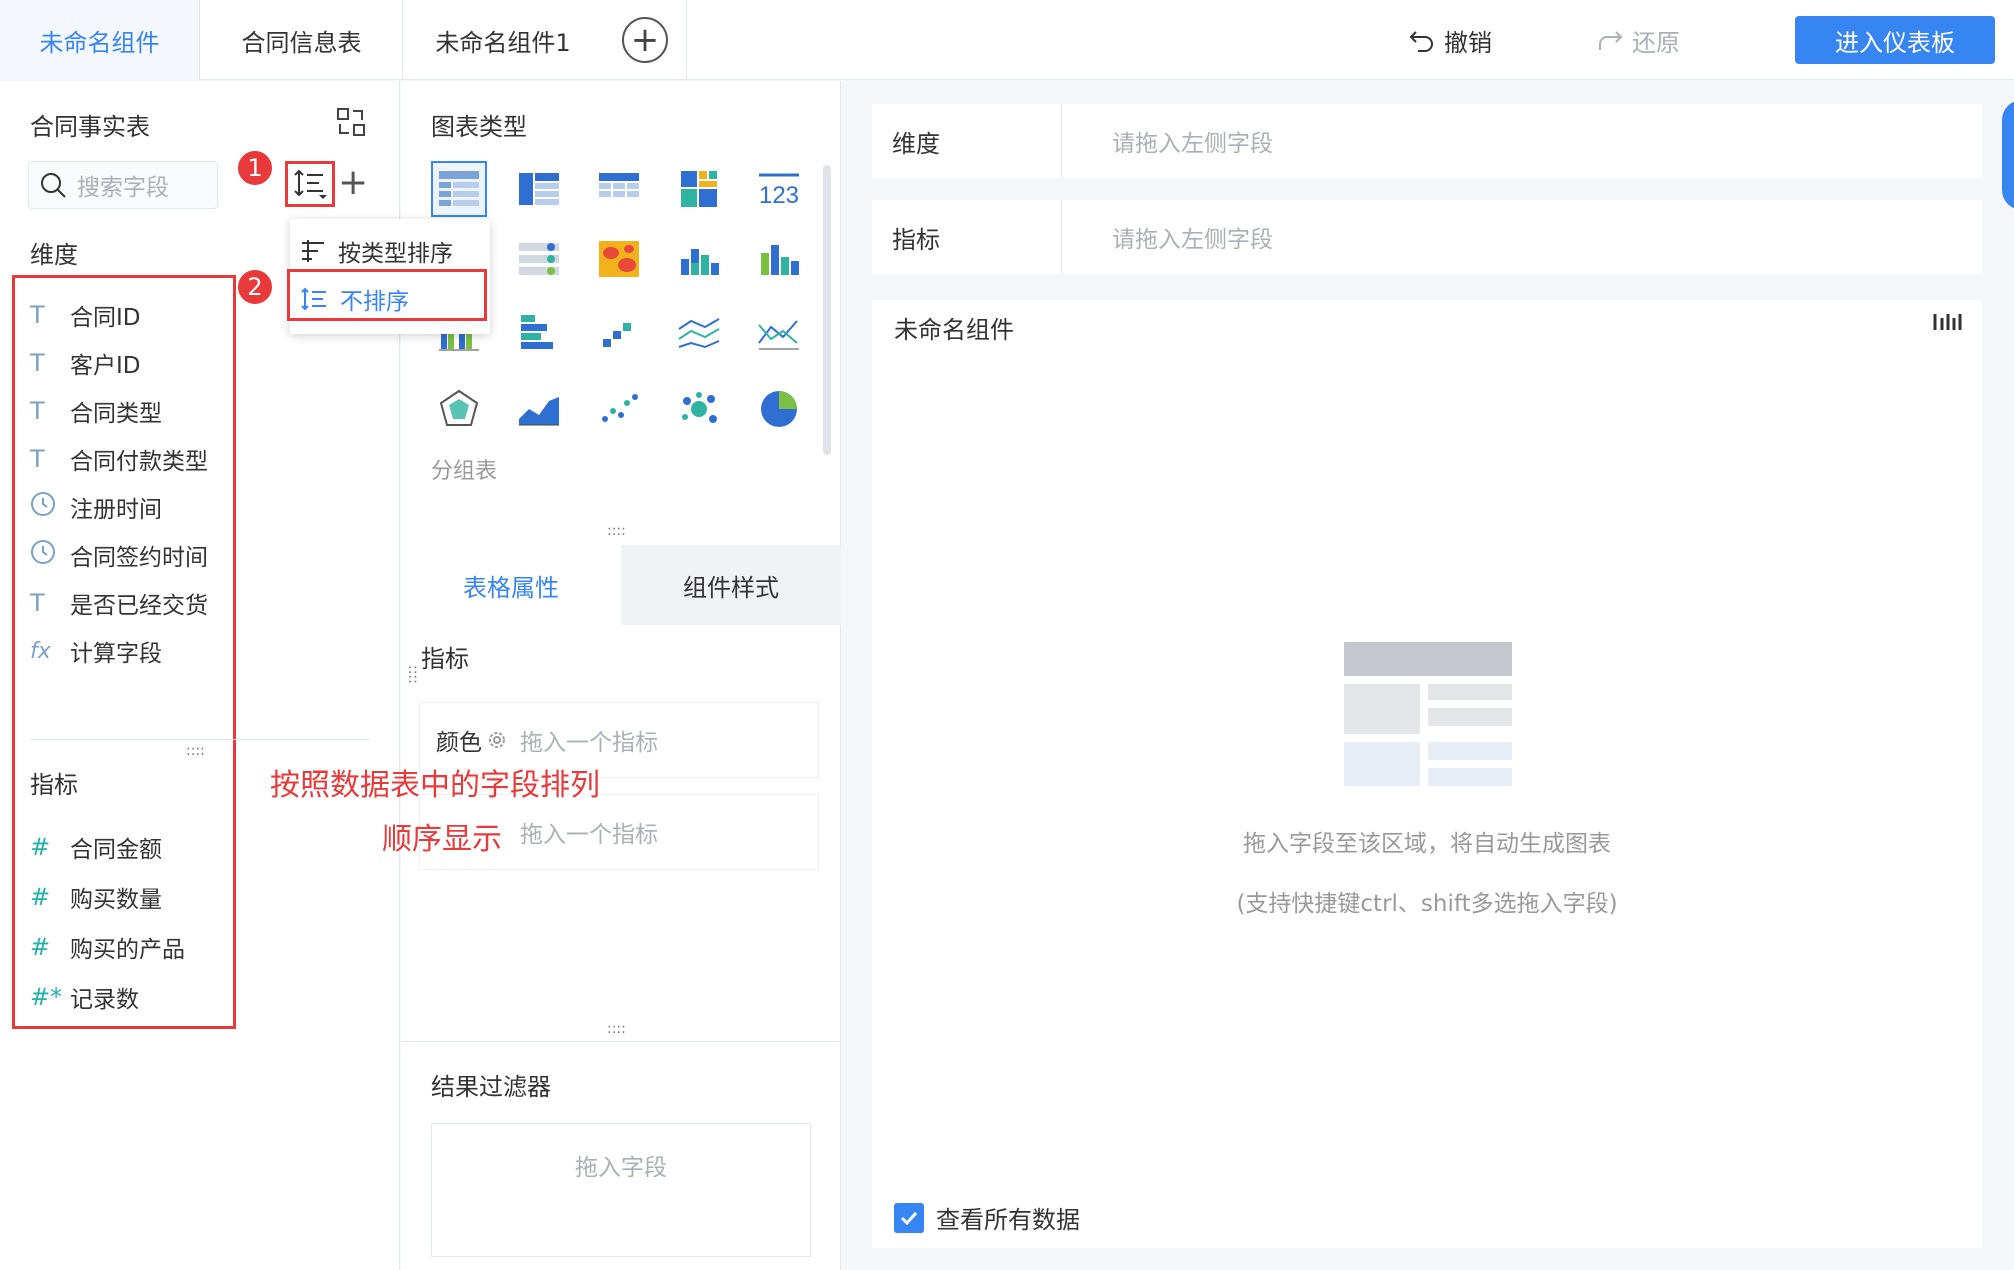 The image size is (2014, 1270). What do you see at coordinates (85, 315) in the screenshot?
I see `field-item: T 合同ID` at bounding box center [85, 315].